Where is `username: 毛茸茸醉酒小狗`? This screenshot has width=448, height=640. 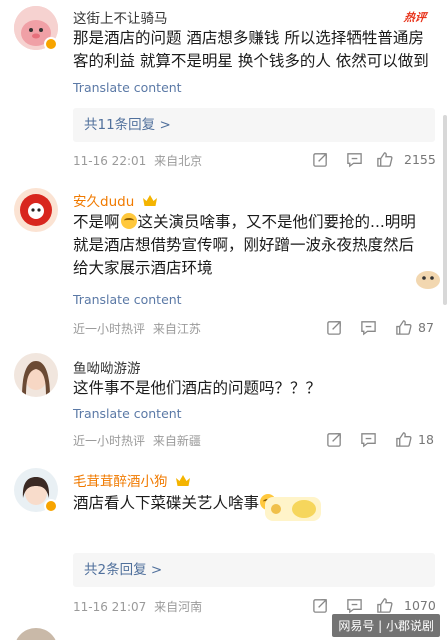 username: 毛茸茸醉酒小狗 is located at coordinates (132, 480).